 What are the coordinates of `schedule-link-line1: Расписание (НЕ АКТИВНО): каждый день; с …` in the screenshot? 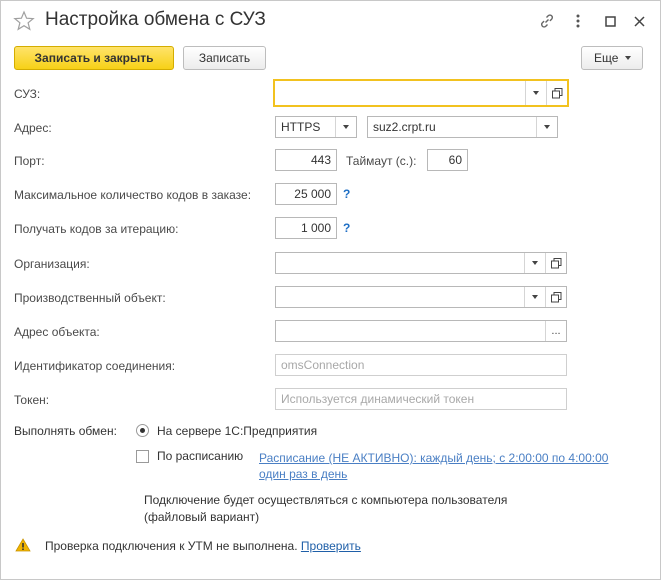 It's located at (434, 458).